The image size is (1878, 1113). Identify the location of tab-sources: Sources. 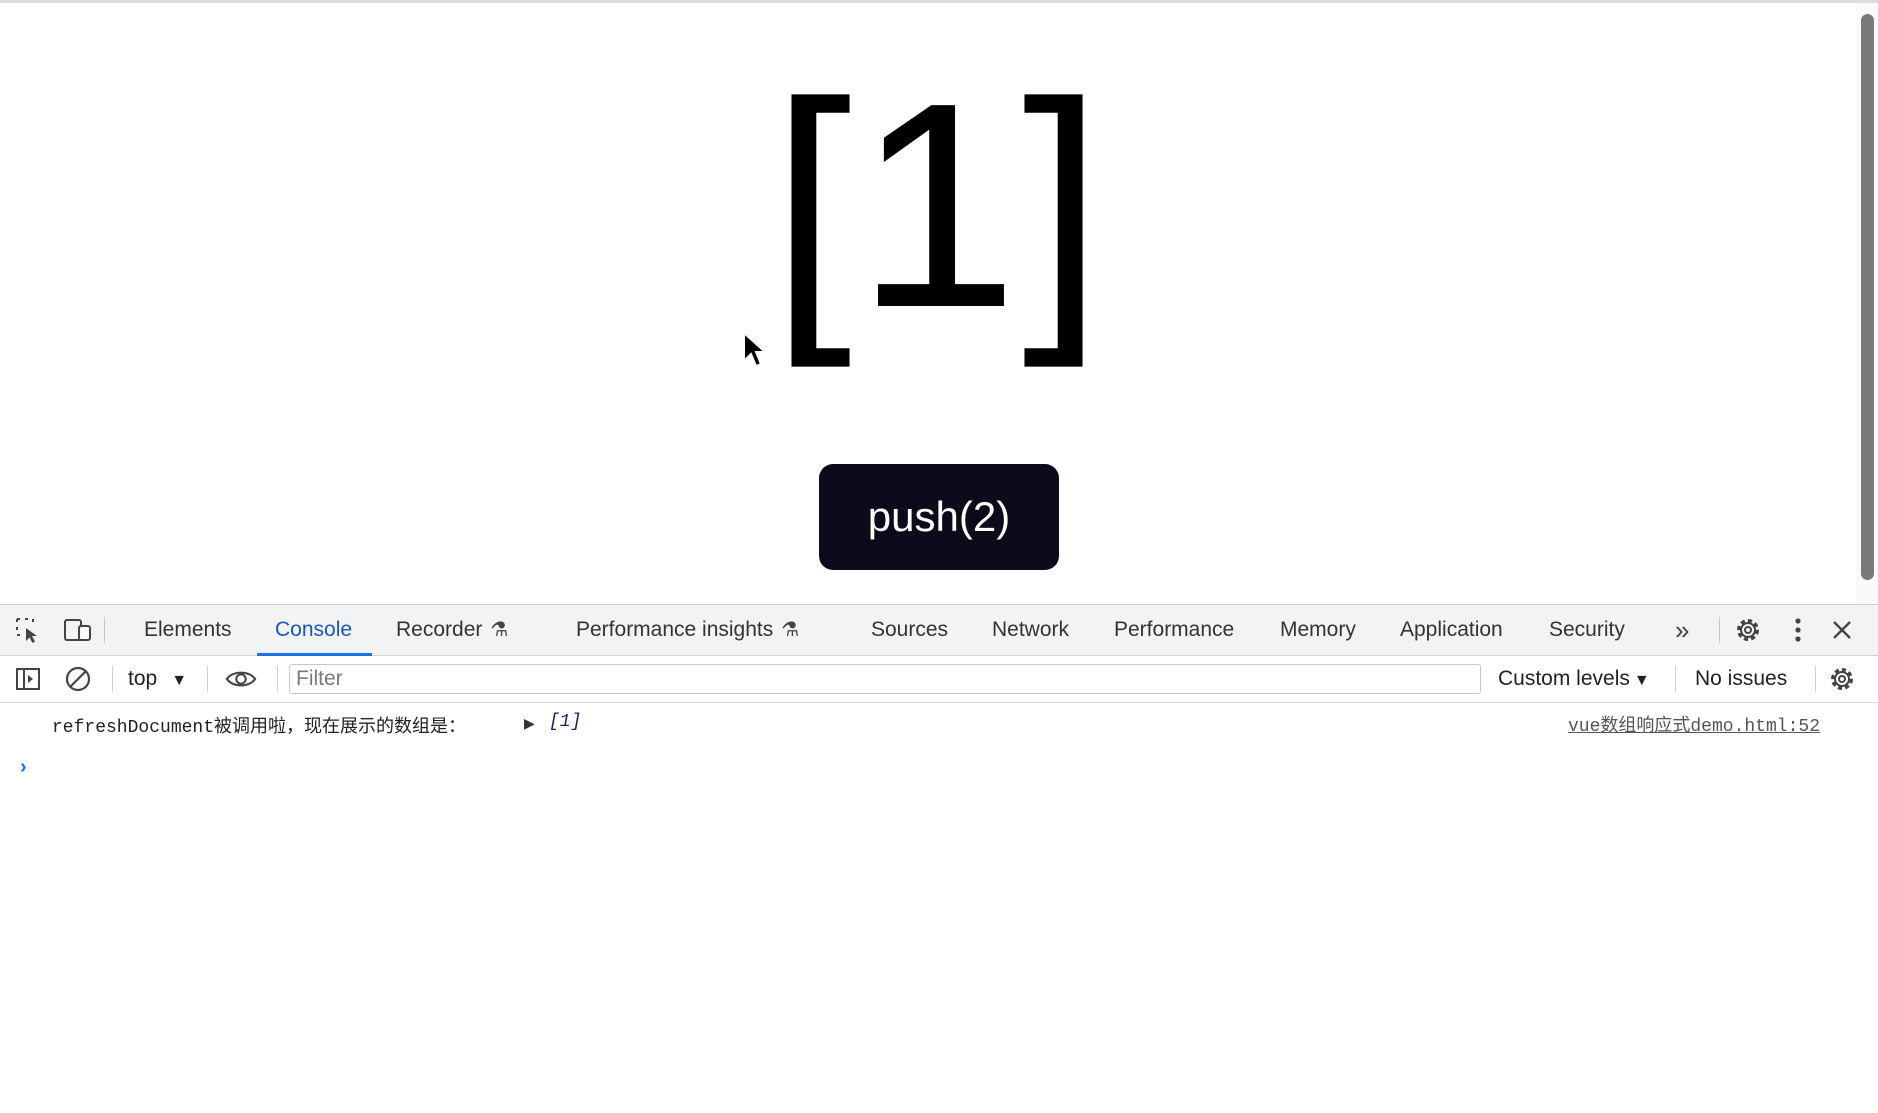
(909, 630).